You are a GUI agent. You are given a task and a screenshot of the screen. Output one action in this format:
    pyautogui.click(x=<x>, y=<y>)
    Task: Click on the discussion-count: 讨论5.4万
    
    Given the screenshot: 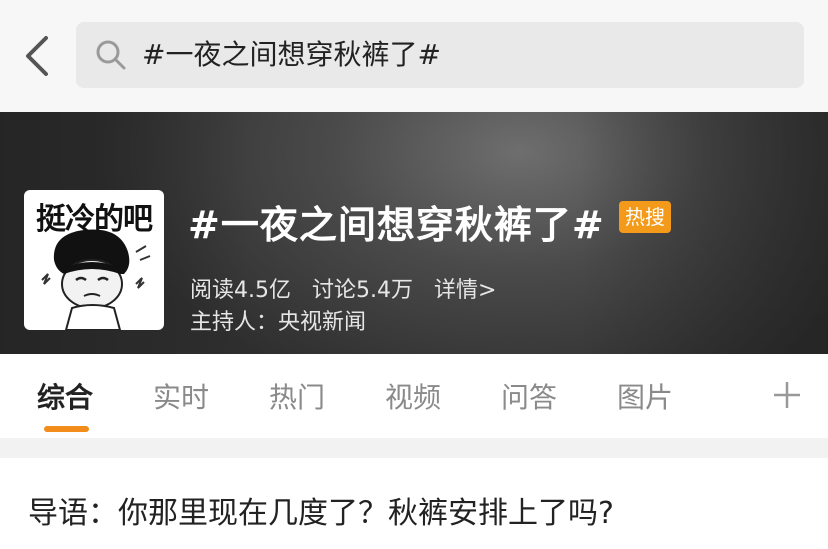 What is the action you would take?
    pyautogui.click(x=362, y=290)
    